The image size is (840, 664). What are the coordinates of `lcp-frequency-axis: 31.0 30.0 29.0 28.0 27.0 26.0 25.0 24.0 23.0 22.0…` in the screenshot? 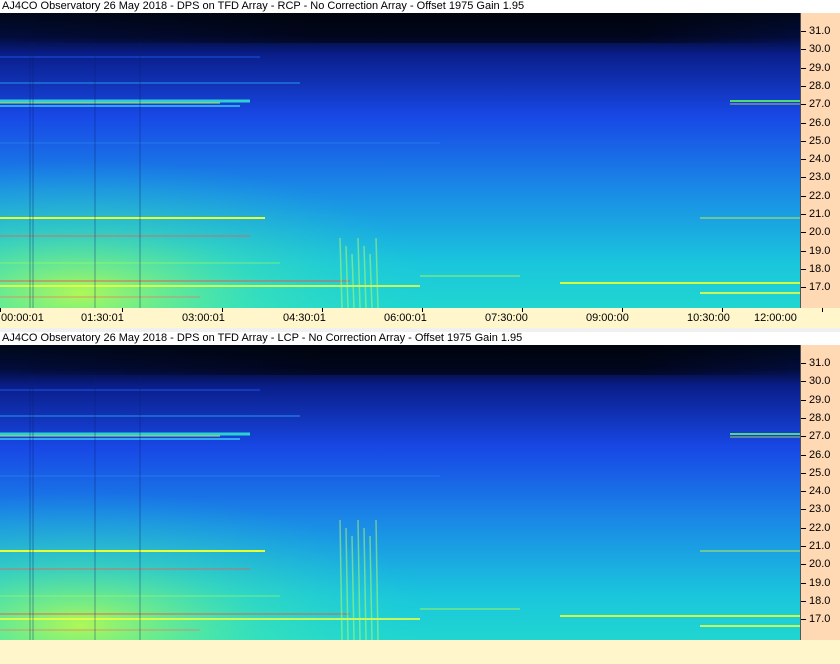 It's located at (820, 492).